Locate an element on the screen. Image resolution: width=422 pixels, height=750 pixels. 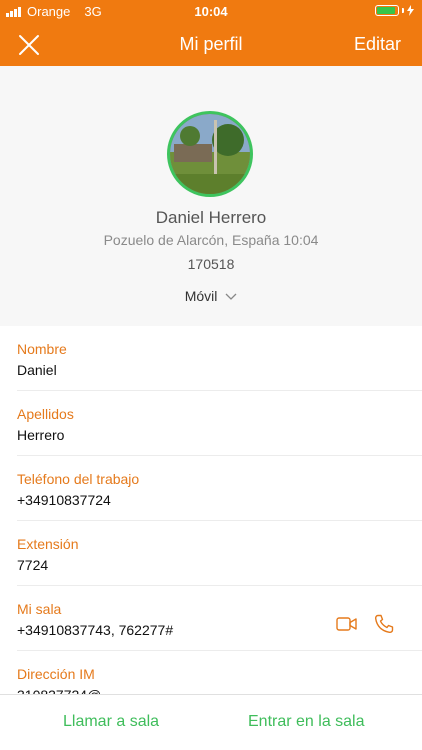
field-label: Nombre is located at coordinates (42, 349).